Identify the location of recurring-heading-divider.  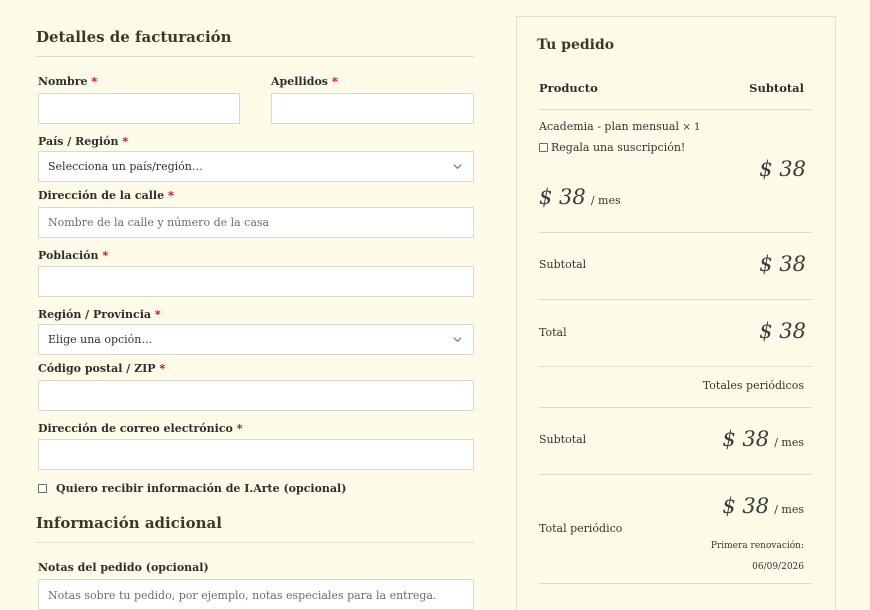
(675, 407).